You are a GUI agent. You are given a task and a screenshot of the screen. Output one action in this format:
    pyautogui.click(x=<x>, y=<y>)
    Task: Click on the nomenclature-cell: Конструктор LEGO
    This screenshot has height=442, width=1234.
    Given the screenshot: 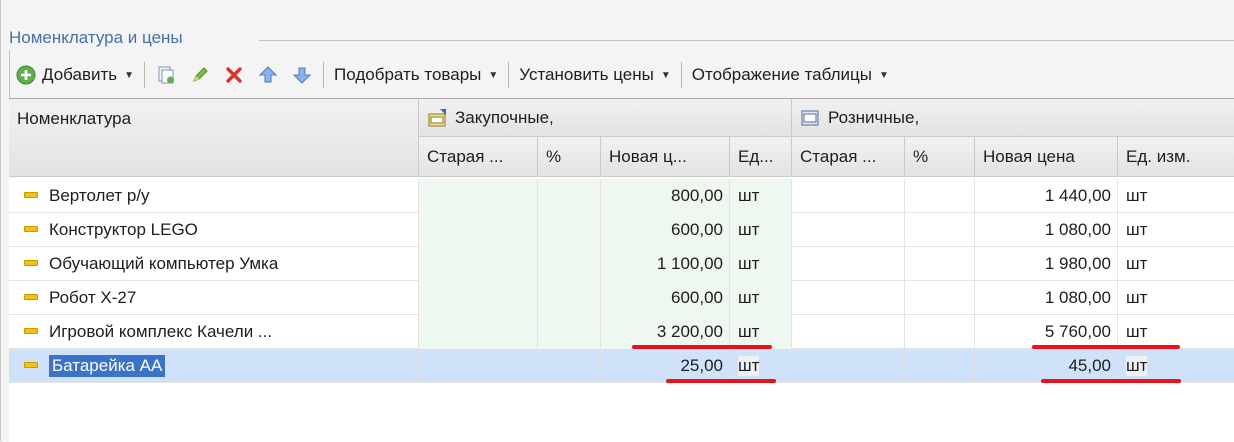 What is the action you would take?
    pyautogui.click(x=214, y=230)
    